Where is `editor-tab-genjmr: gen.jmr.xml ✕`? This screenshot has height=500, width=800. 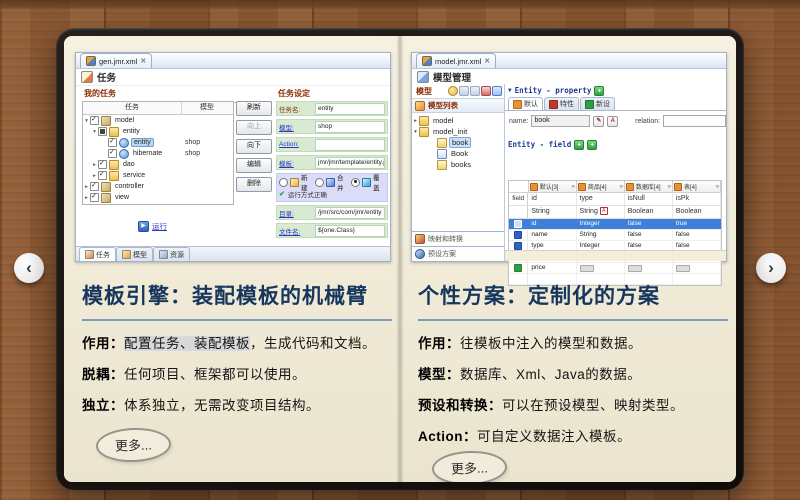 editor-tab-genjmr: gen.jmr.xml ✕ is located at coordinates (116, 60).